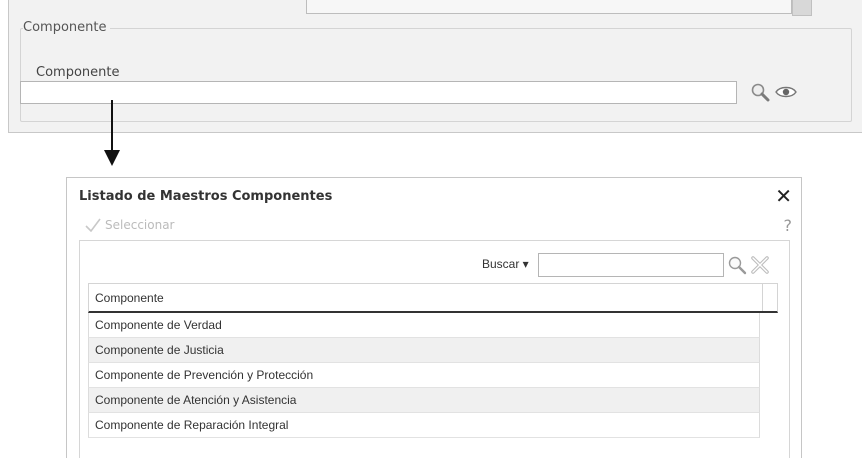 The height and width of the screenshot is (458, 862). I want to click on header-divider, so click(762, 297).